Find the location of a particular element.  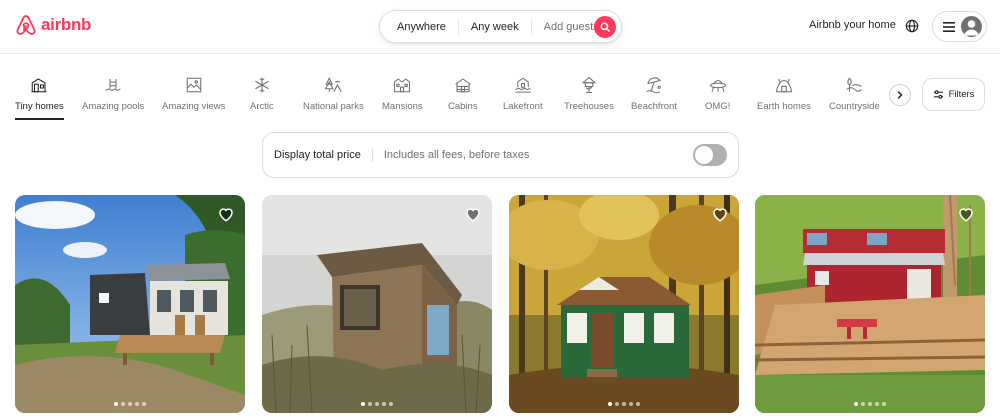

search-button is located at coordinates (605, 27).